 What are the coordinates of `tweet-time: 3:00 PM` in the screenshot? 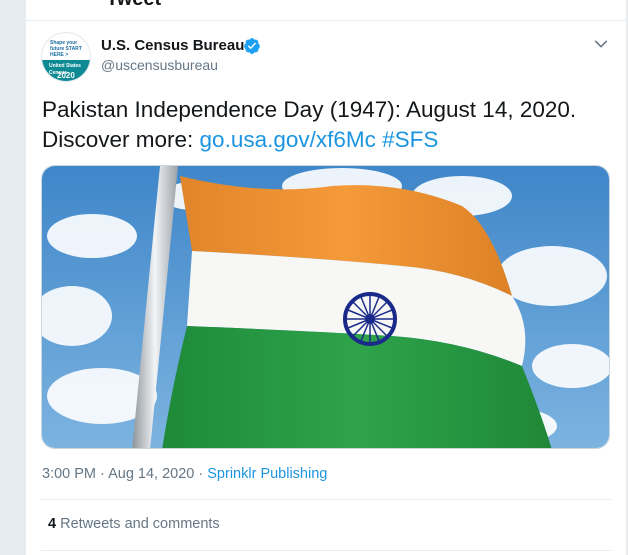 It's located at (69, 474).